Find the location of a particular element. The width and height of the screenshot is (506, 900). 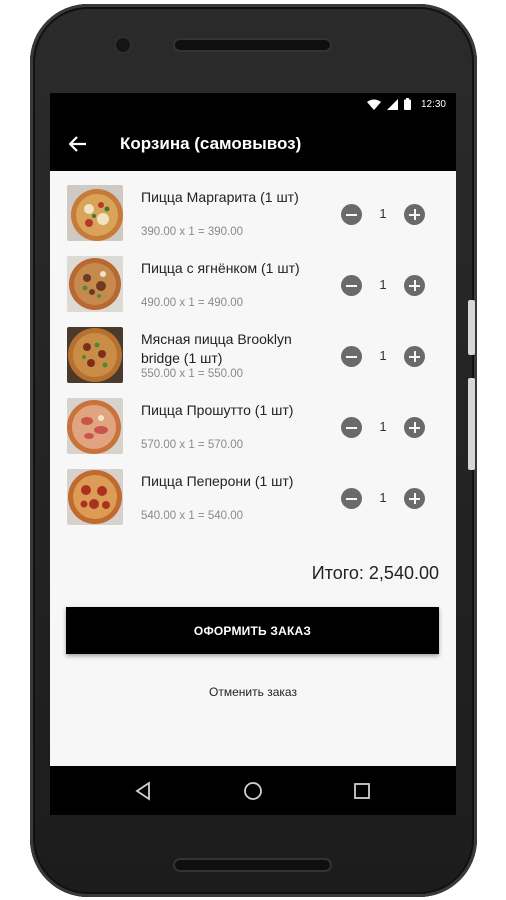

cart-item-name: Пицца Пеперони (1 шт) is located at coordinates (217, 481).